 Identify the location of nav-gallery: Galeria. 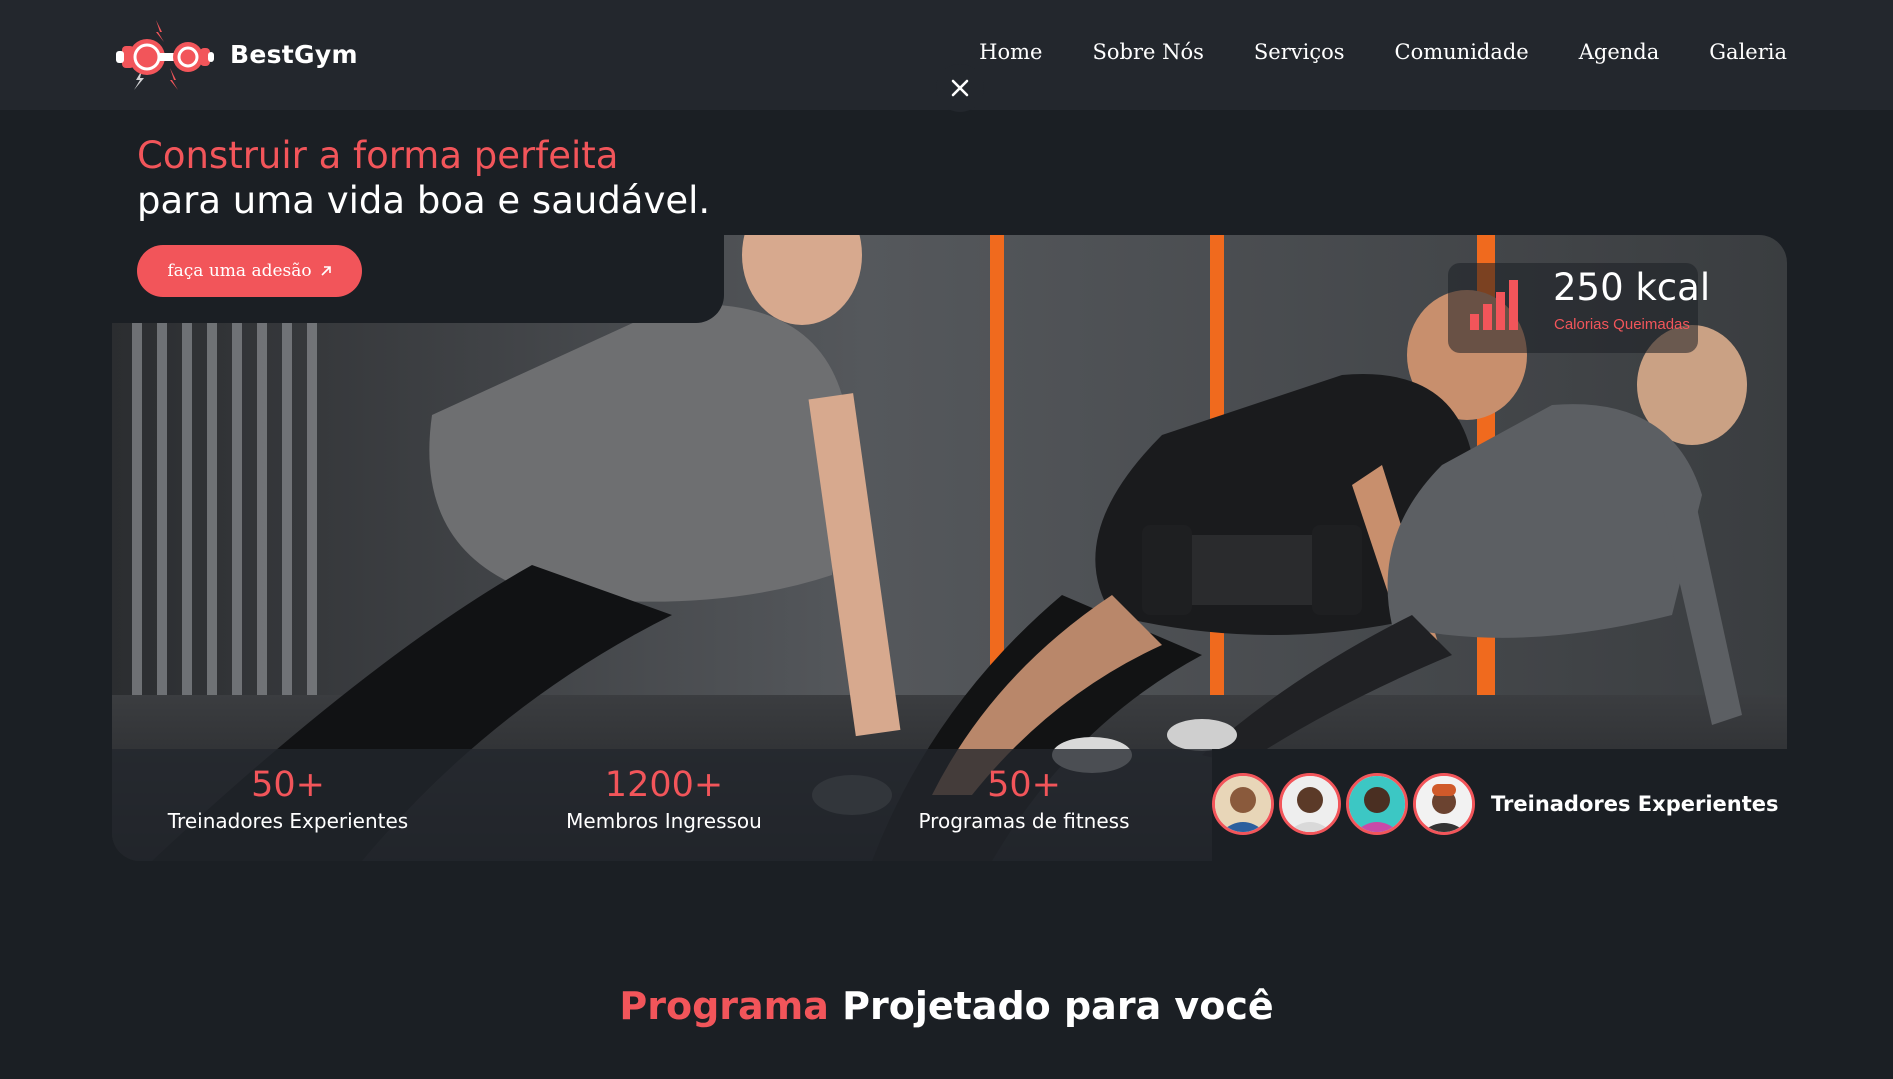
(1748, 52).